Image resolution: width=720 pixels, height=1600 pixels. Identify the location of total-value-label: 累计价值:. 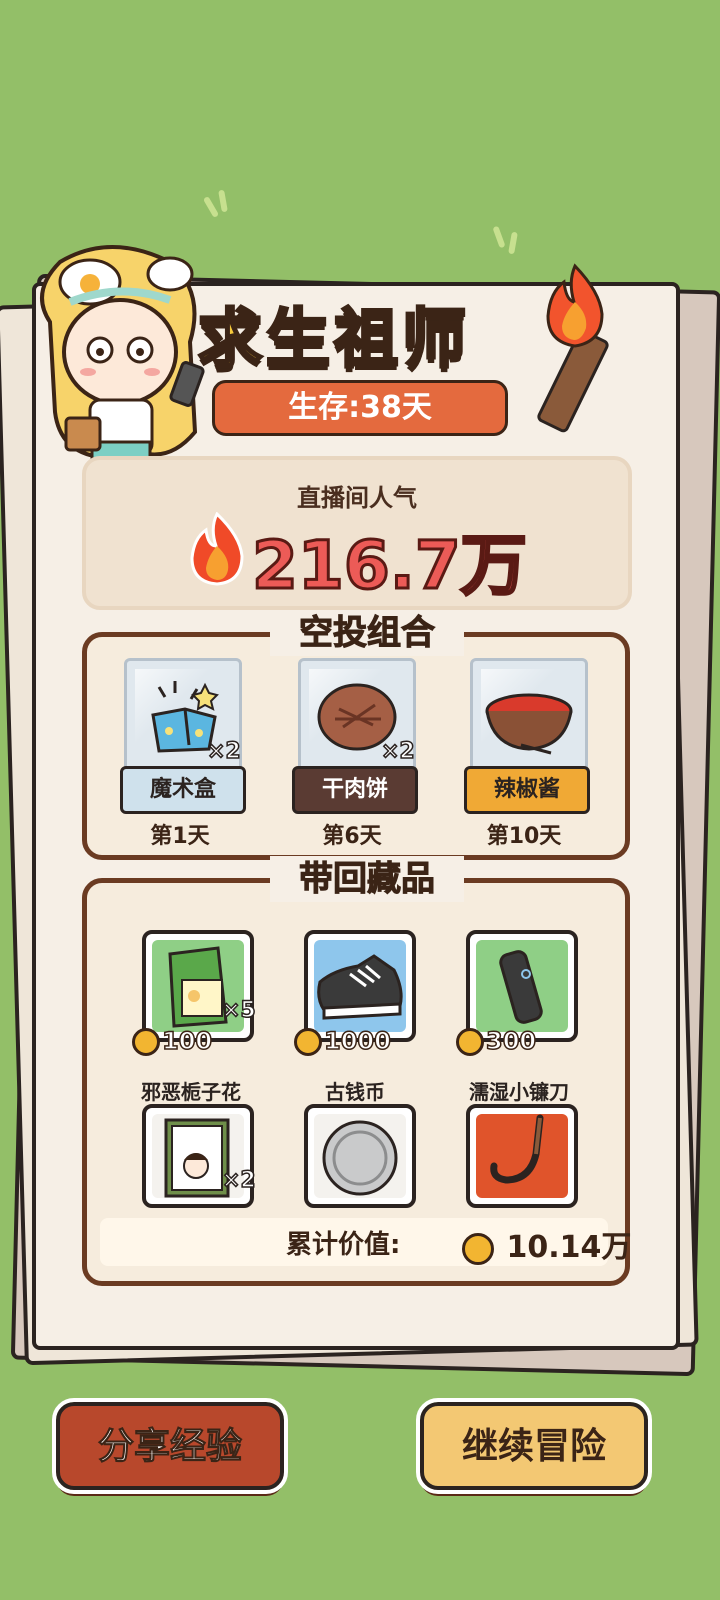
(343, 1245).